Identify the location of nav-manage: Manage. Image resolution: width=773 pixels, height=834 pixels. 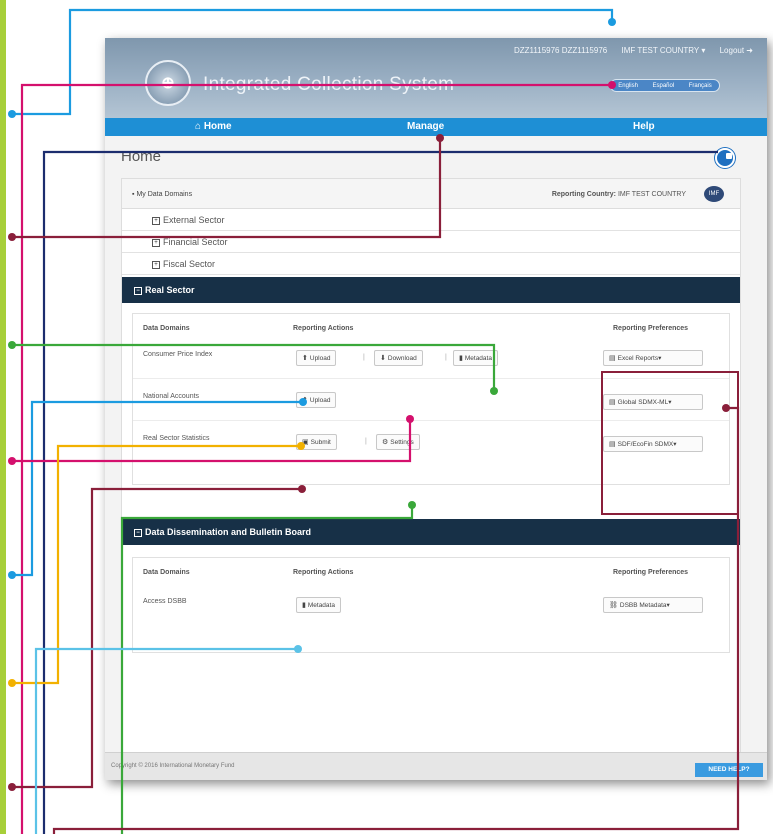
(425, 126).